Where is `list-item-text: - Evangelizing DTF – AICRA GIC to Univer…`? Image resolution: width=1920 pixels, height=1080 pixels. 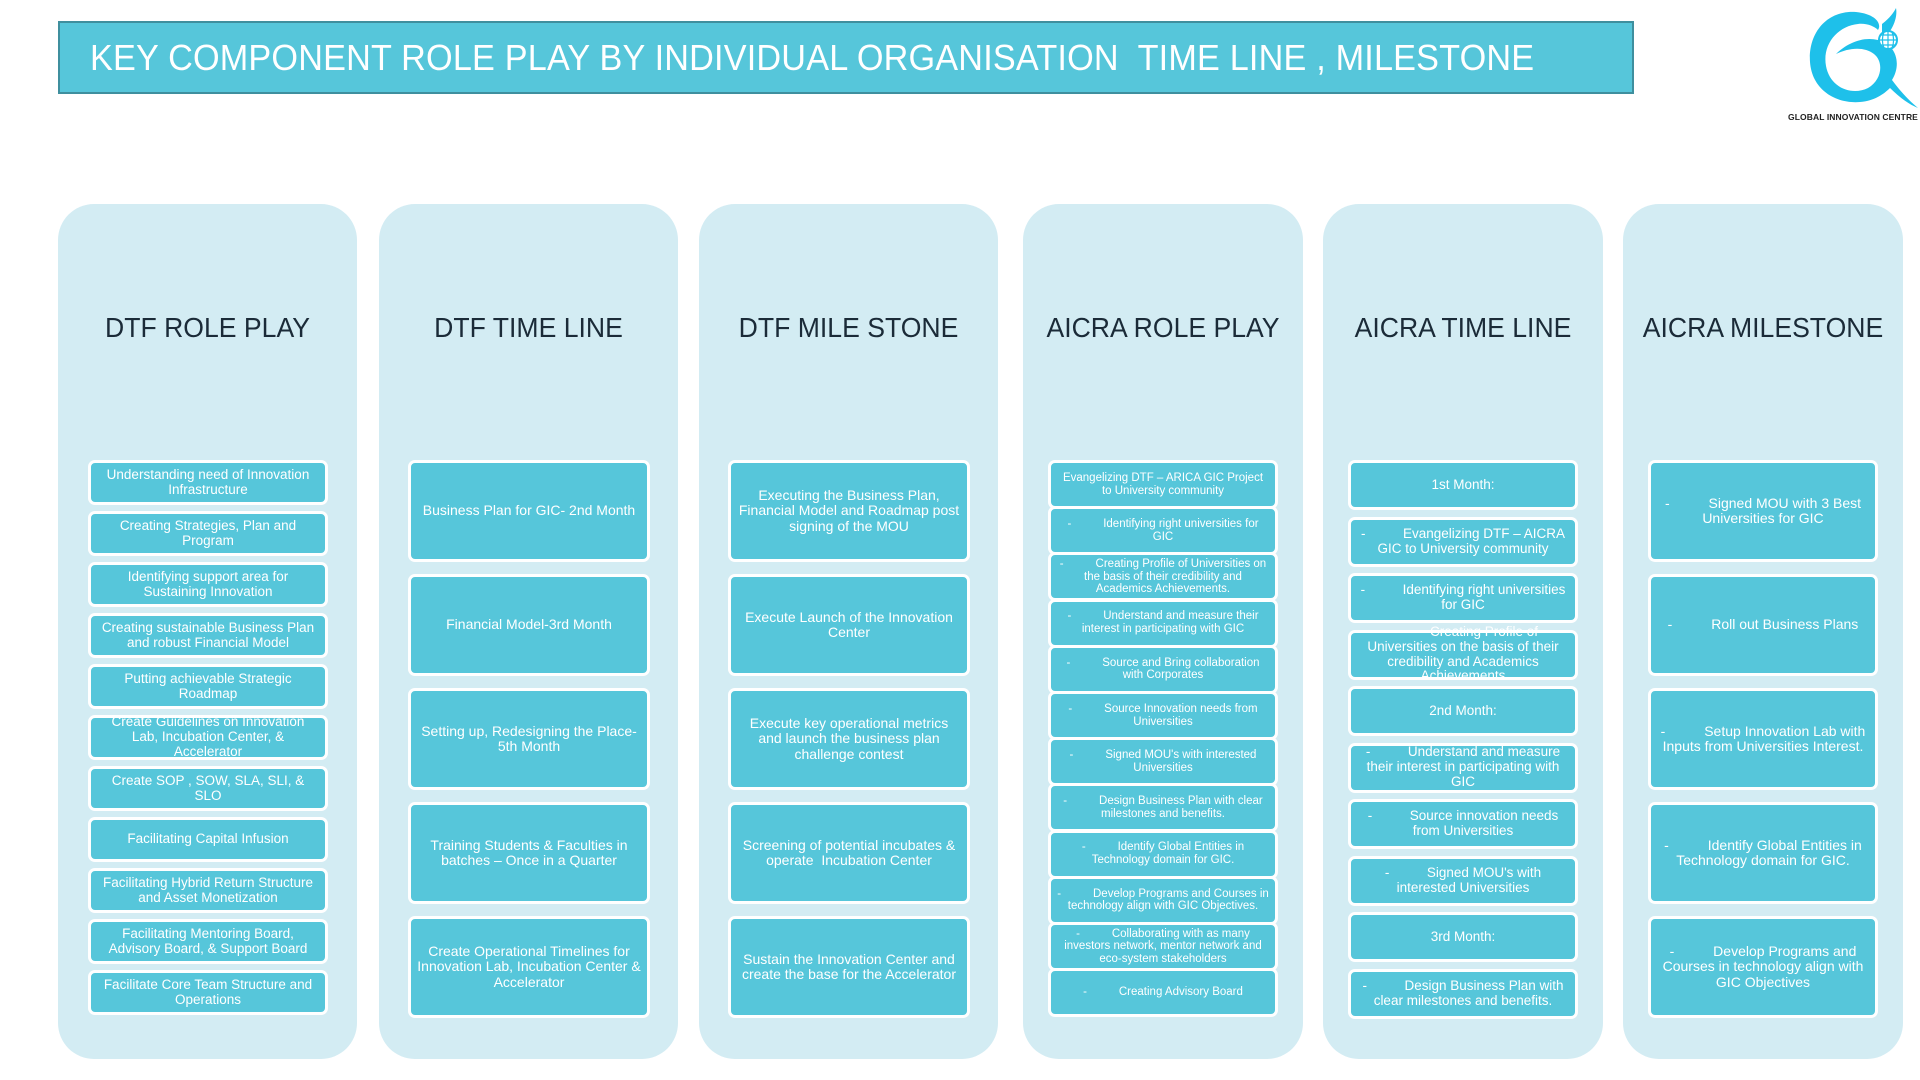 list-item-text: - Evangelizing DTF – AICRA GIC to Univer… is located at coordinates (1464, 540).